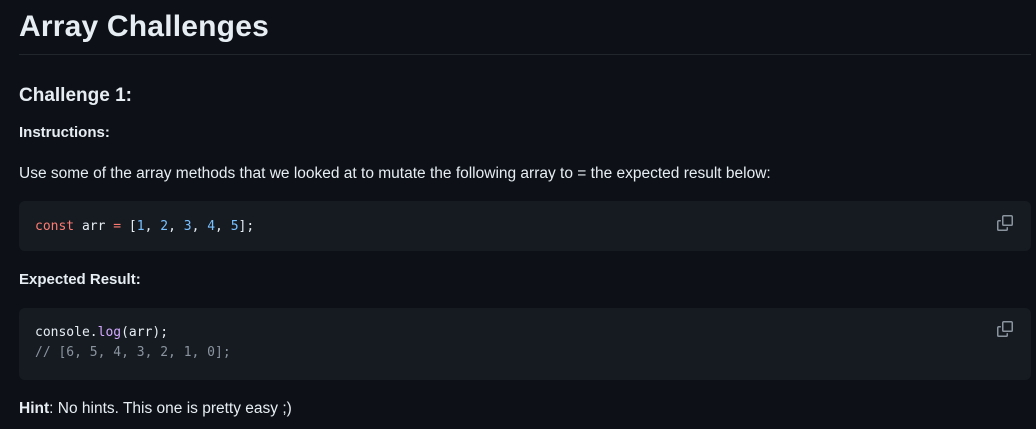  I want to click on instructions-label: Instructions:, so click(64, 132).